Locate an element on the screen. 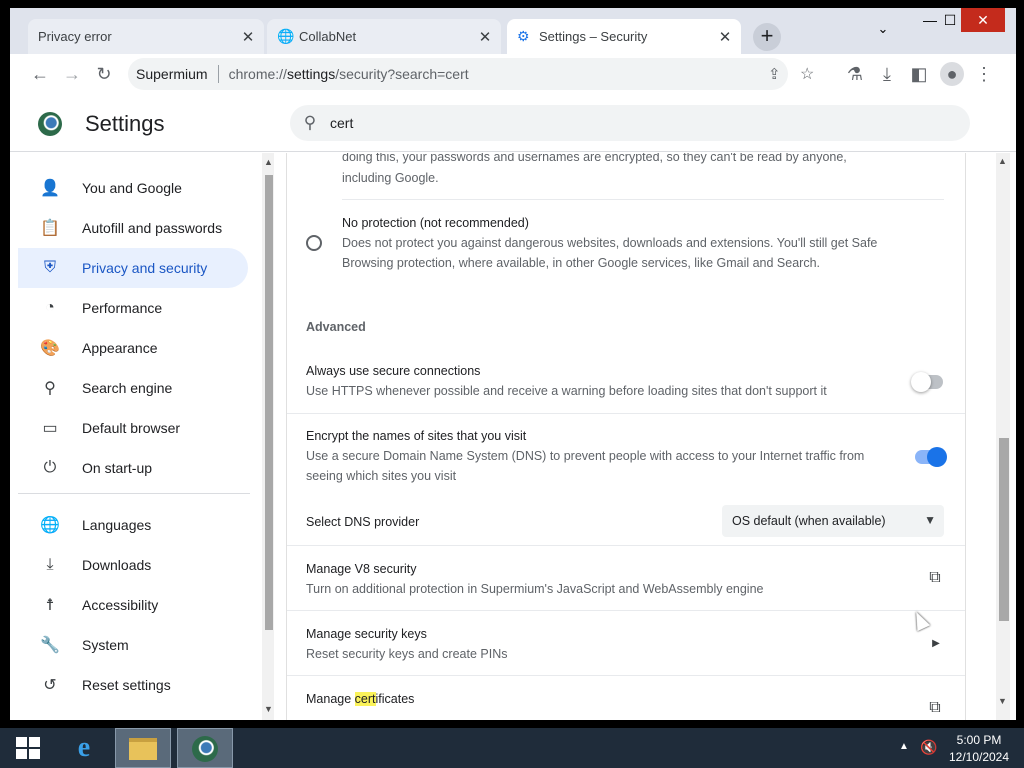  certificates-row: Manage certificates ⧉ is located at coordinates (626, 698).